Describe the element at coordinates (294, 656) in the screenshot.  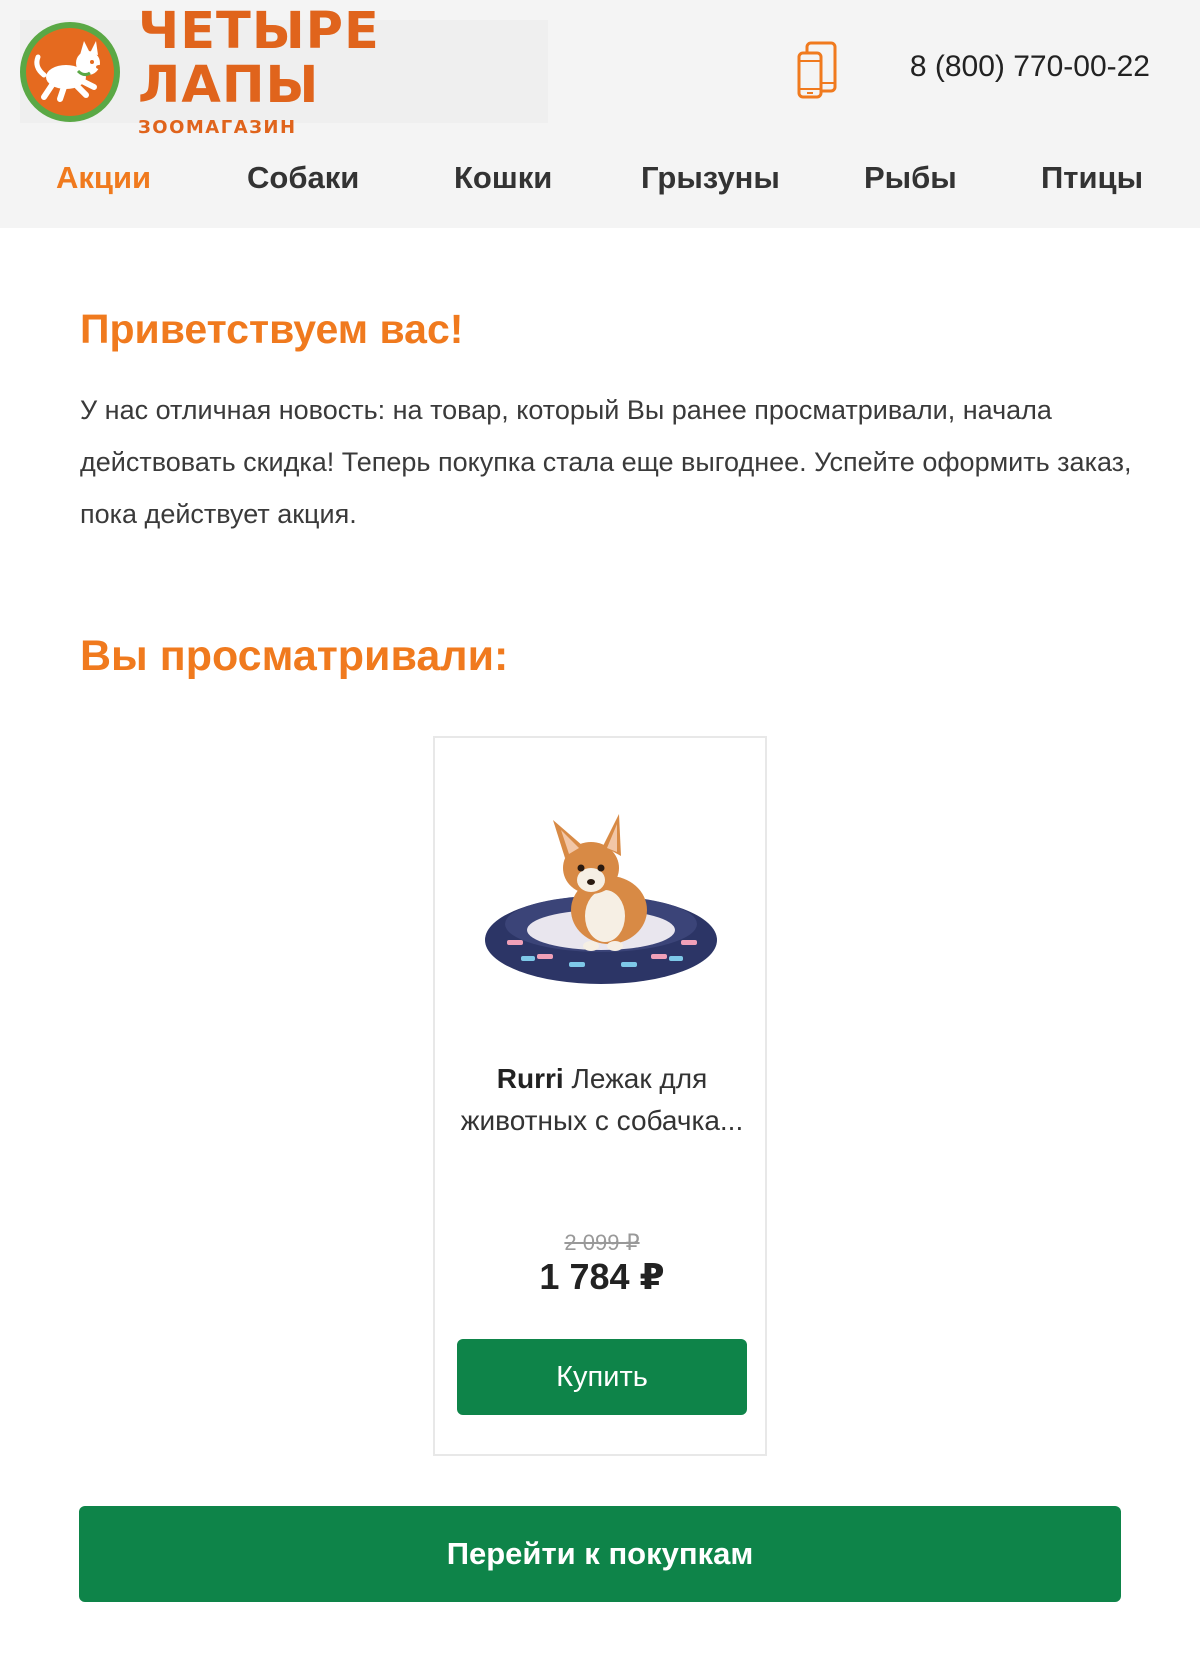
I see `viewed-section-title: Вы просматривали:` at that location.